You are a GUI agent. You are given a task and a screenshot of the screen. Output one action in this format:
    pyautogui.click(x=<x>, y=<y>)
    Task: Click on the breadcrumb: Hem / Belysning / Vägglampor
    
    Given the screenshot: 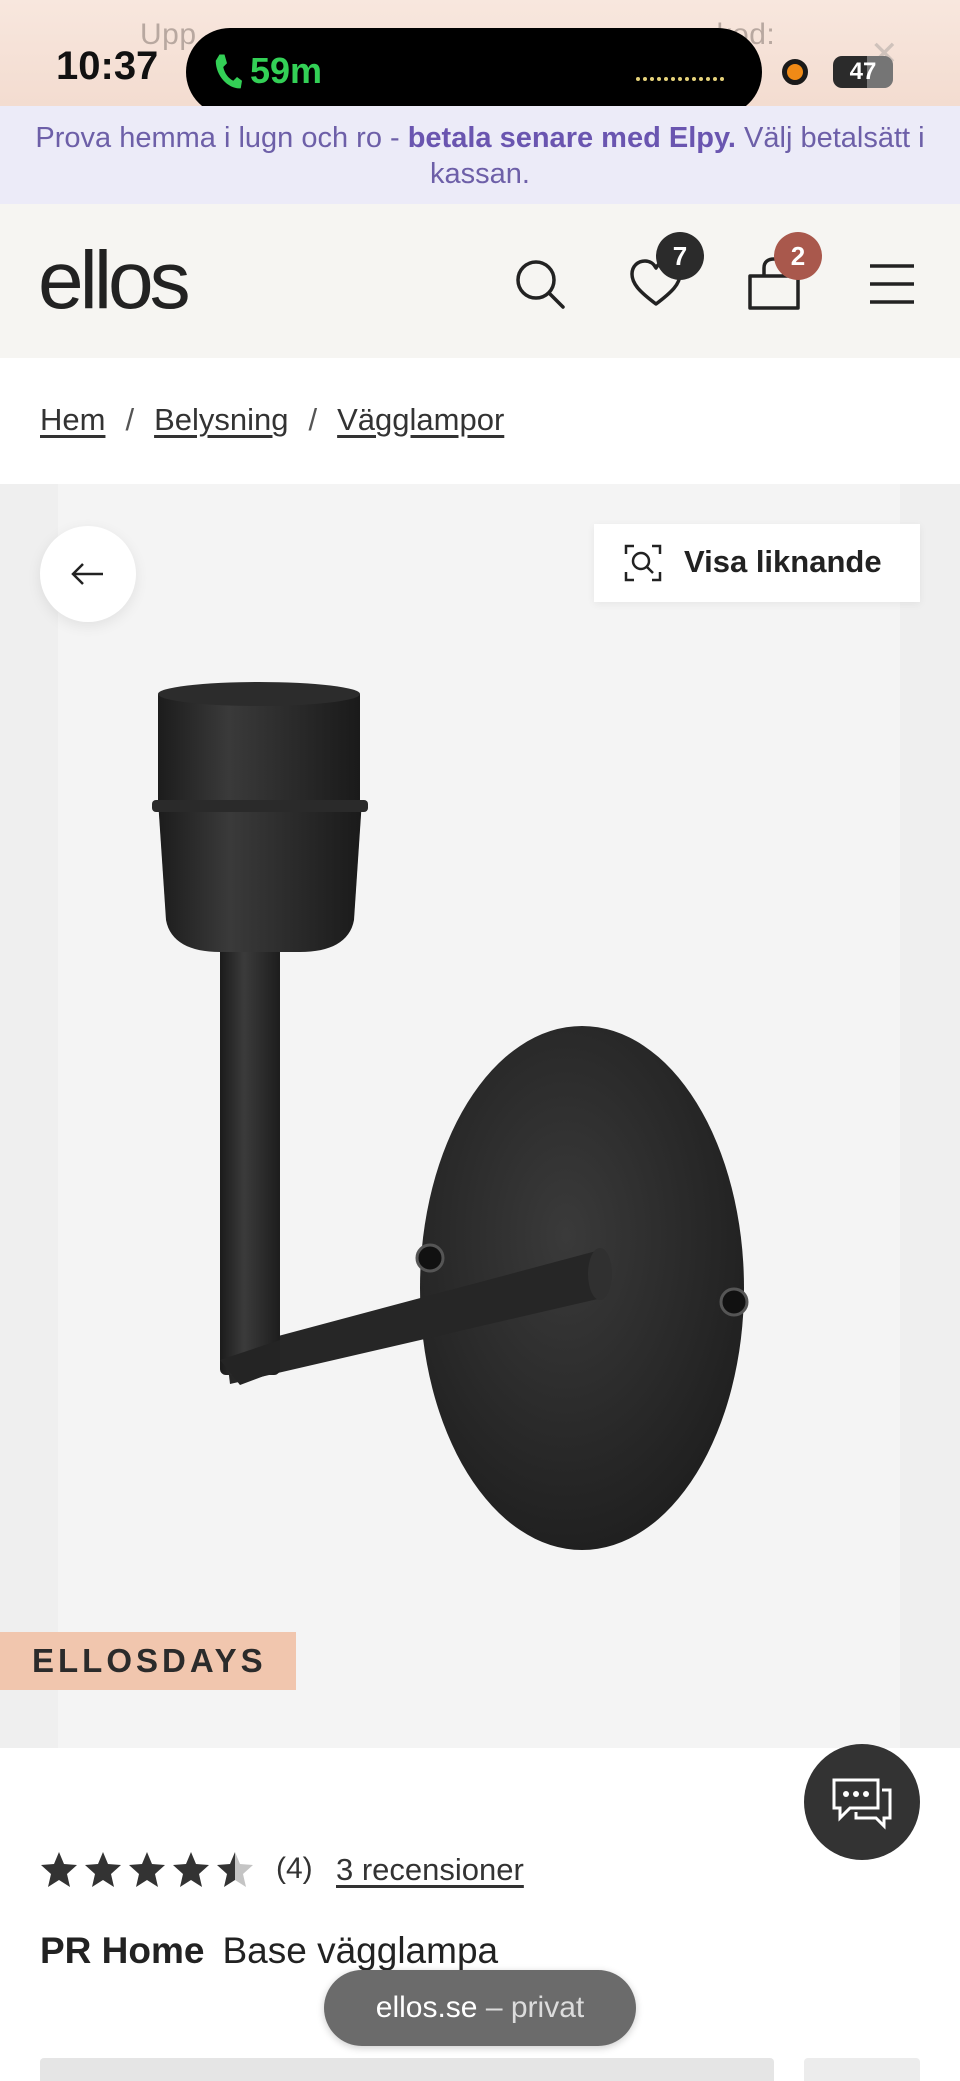 What is the action you would take?
    pyautogui.click(x=272, y=419)
    